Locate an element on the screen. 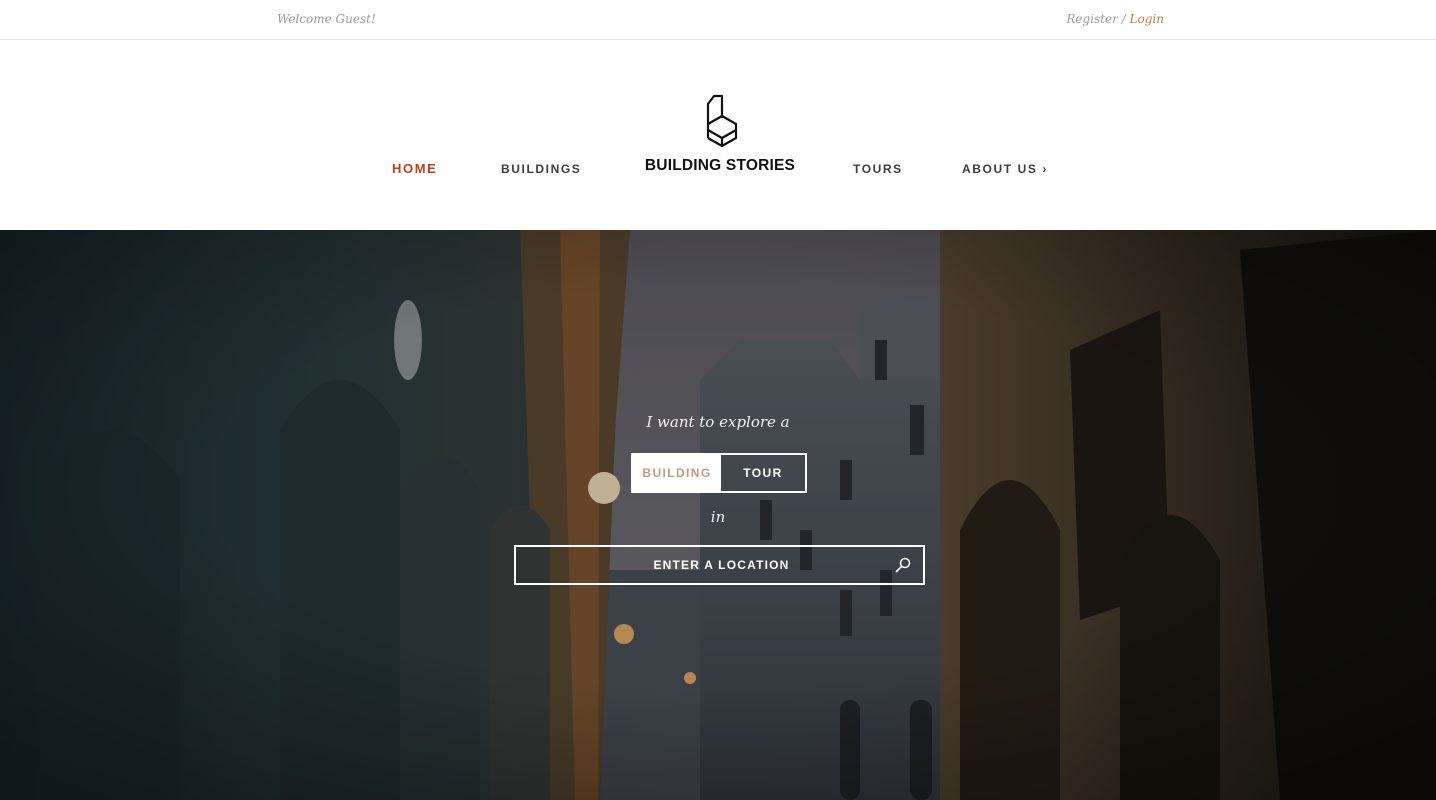 The image size is (1436, 800). explore-prompt: I want to explore a is located at coordinates (718, 422).